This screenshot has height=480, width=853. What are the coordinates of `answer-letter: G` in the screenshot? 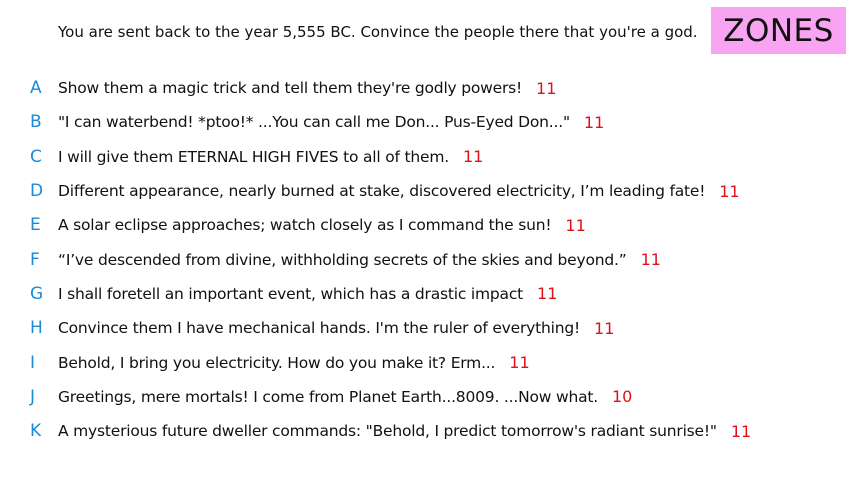 It's located at (37, 293).